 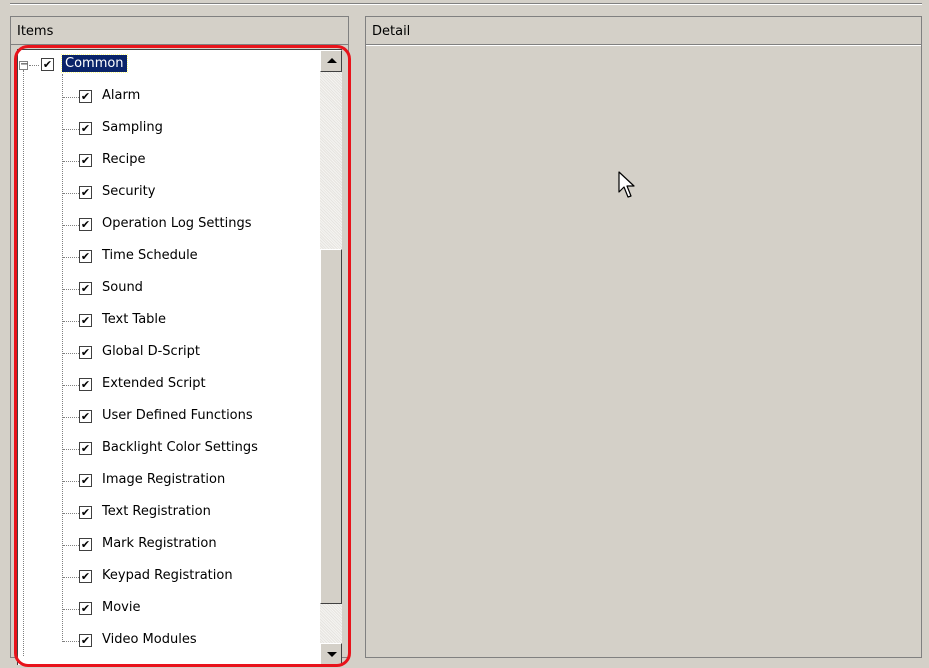 I want to click on tree-node-time-schedule: ✔ Time Schedule, so click(x=168, y=260).